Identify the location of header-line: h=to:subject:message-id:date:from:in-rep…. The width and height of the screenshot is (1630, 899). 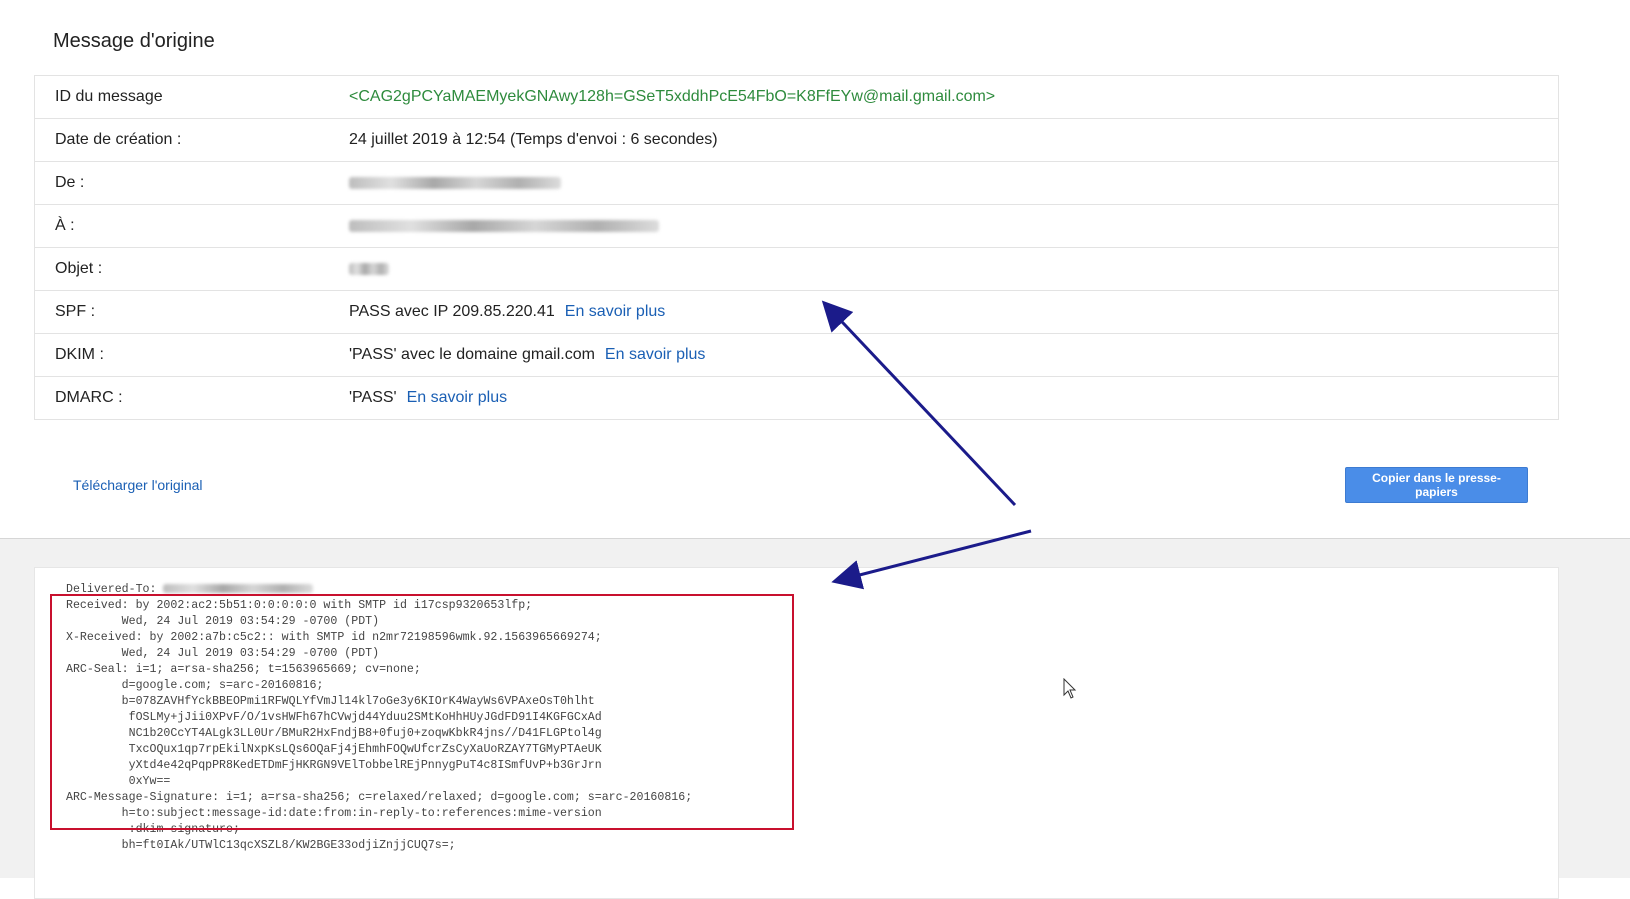
(334, 813).